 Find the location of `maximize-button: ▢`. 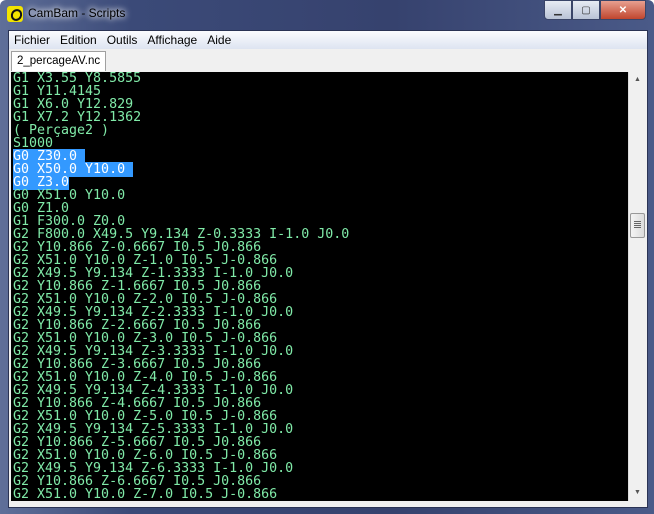

maximize-button: ▢ is located at coordinates (586, 10).